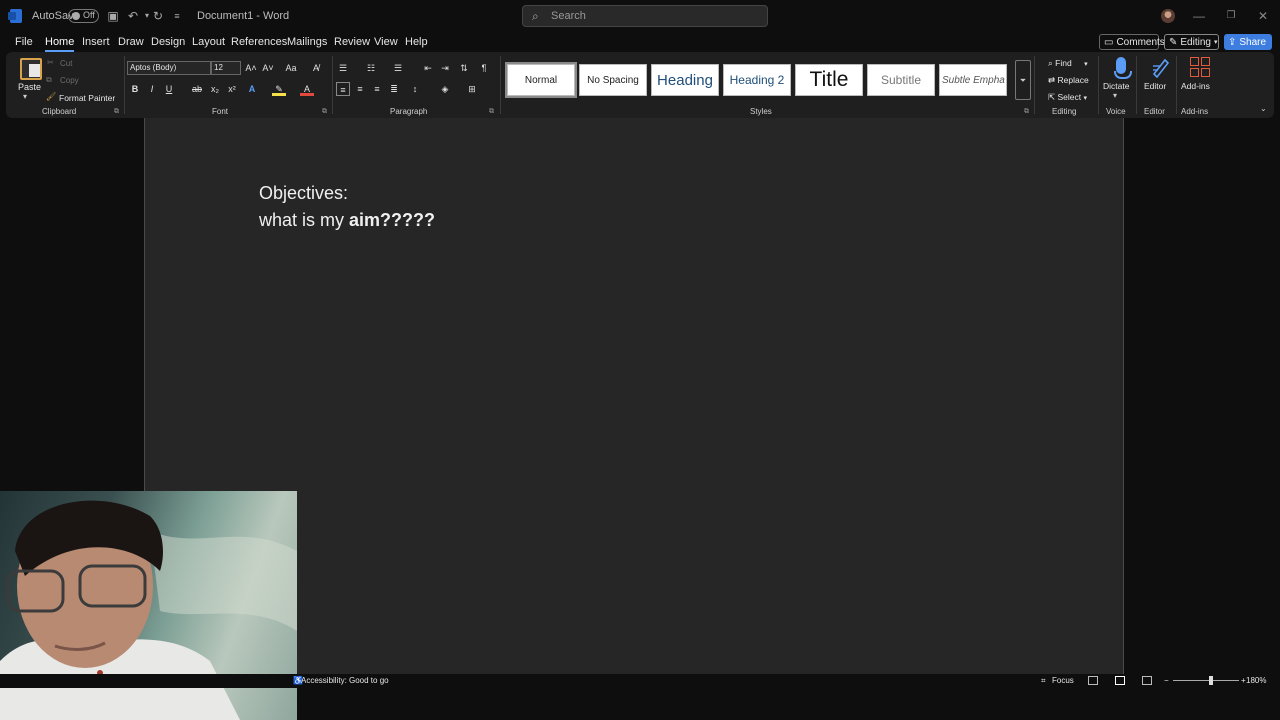 This screenshot has width=1280, height=720. I want to click on tab-draw: Draw, so click(131, 42).